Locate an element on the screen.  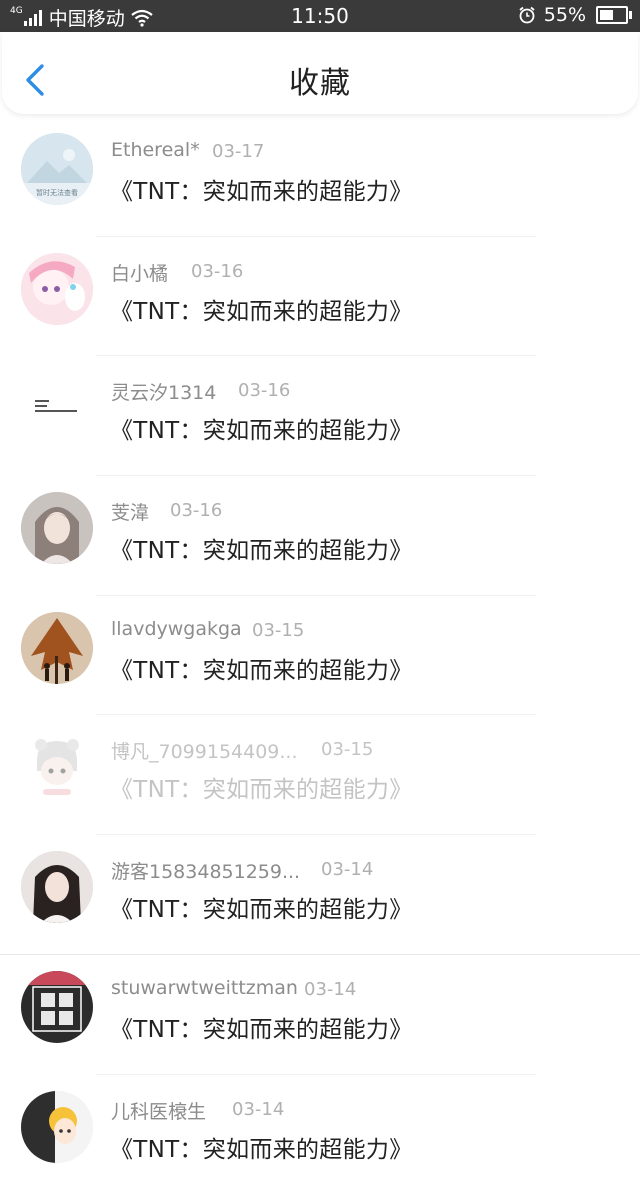
username: 灵云汐1314 is located at coordinates (163, 391).